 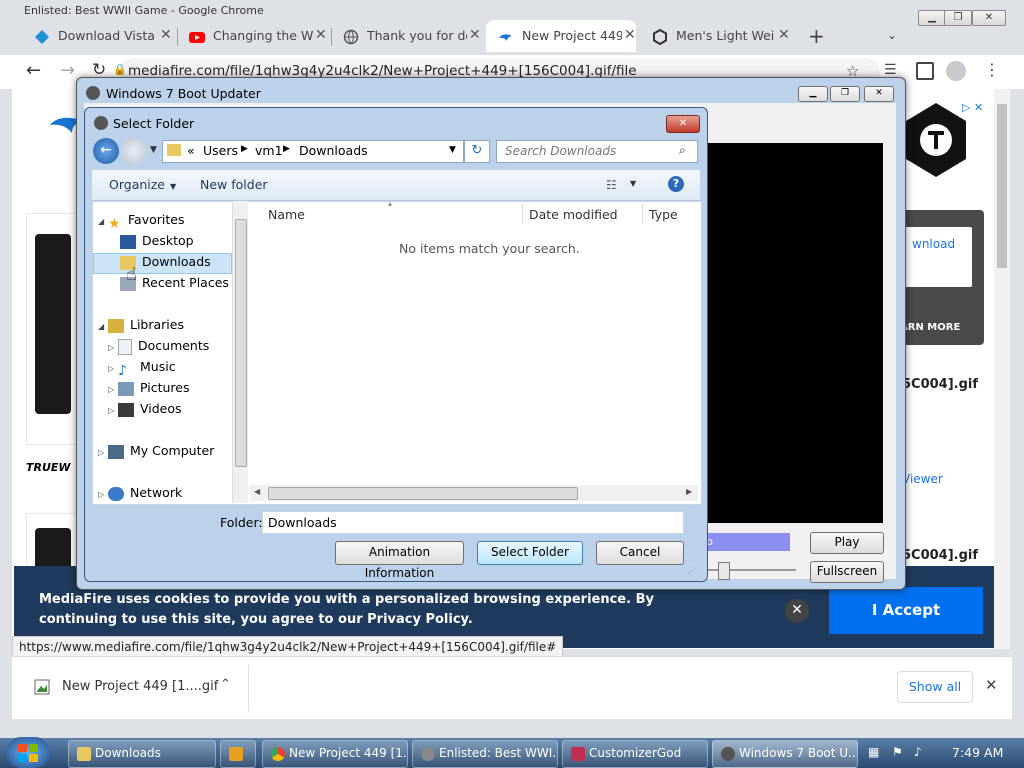 What do you see at coordinates (142, 754) in the screenshot?
I see `taskbar-item-downloads: Downloads` at bounding box center [142, 754].